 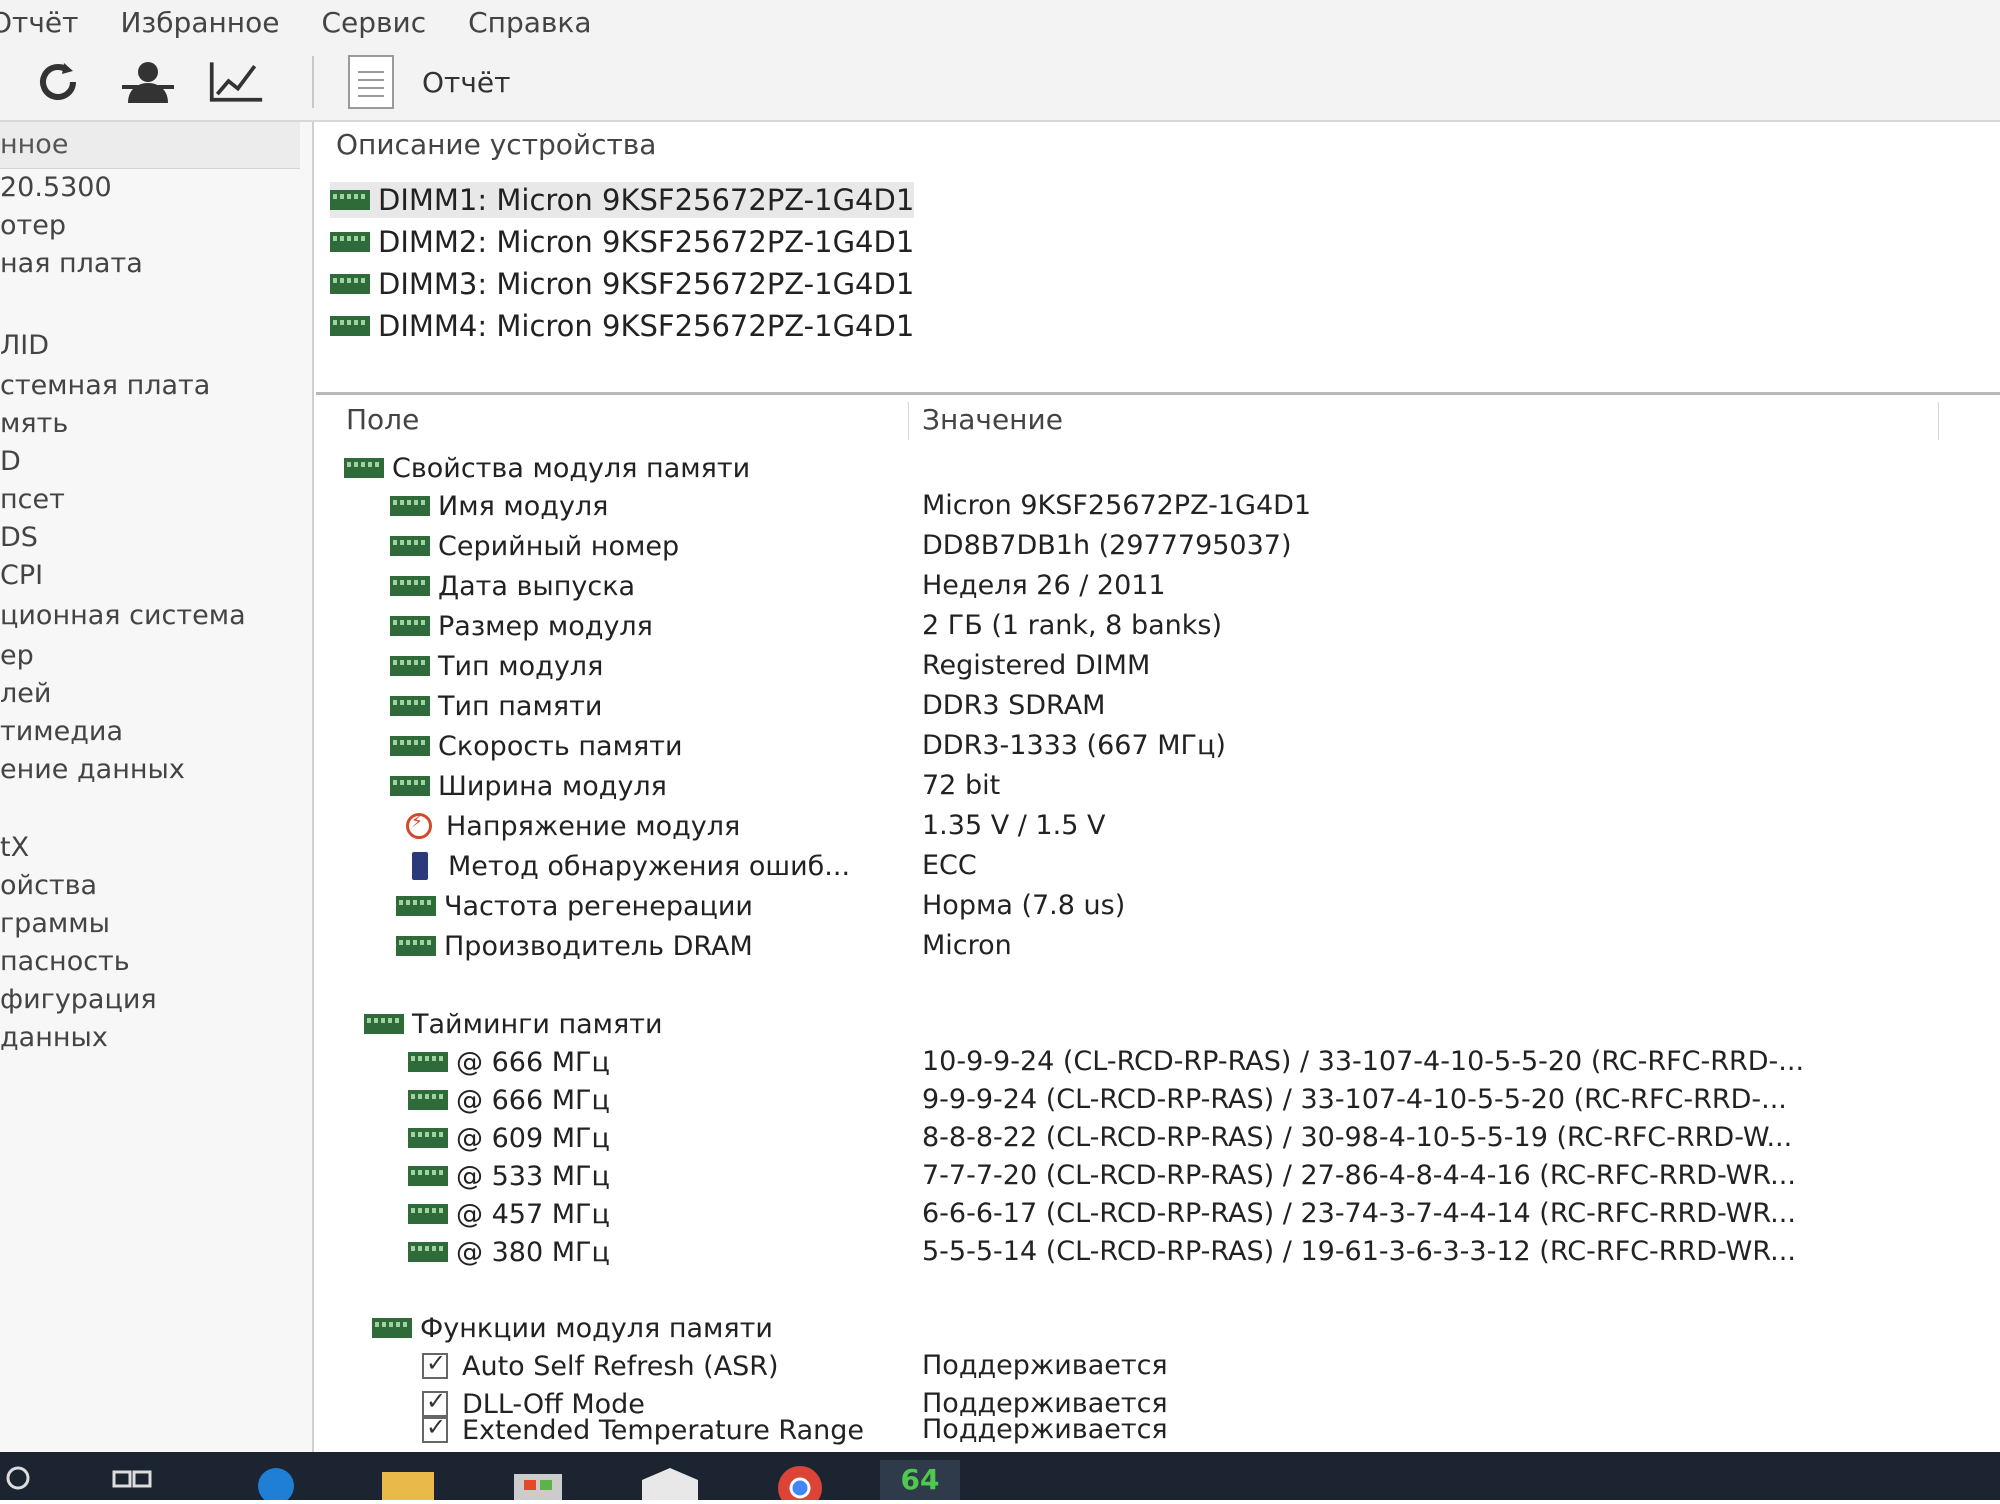 I want to click on dimm-list-item: DIMM3: Micron 9KSF25672PZ-1G4D1, so click(x=622, y=284).